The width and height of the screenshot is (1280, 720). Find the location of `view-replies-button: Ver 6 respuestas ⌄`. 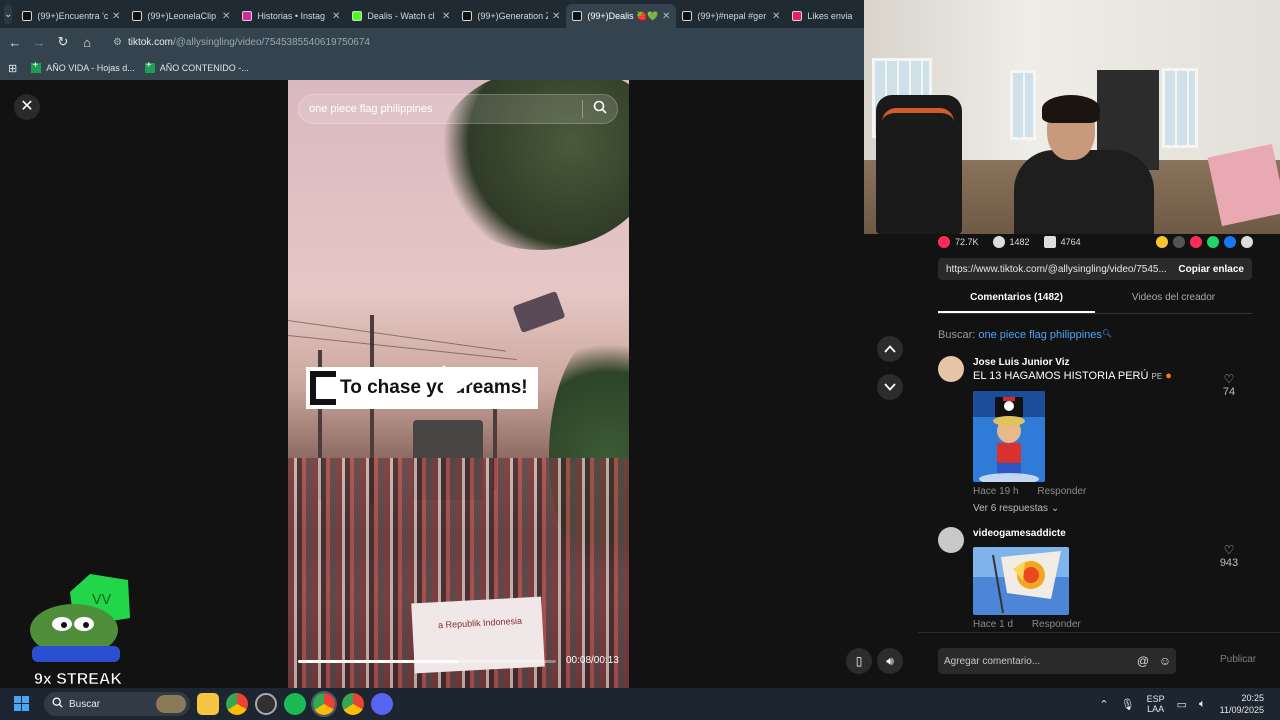

view-replies-button: Ver 6 respuestas ⌄ is located at coordinates (1016, 508).